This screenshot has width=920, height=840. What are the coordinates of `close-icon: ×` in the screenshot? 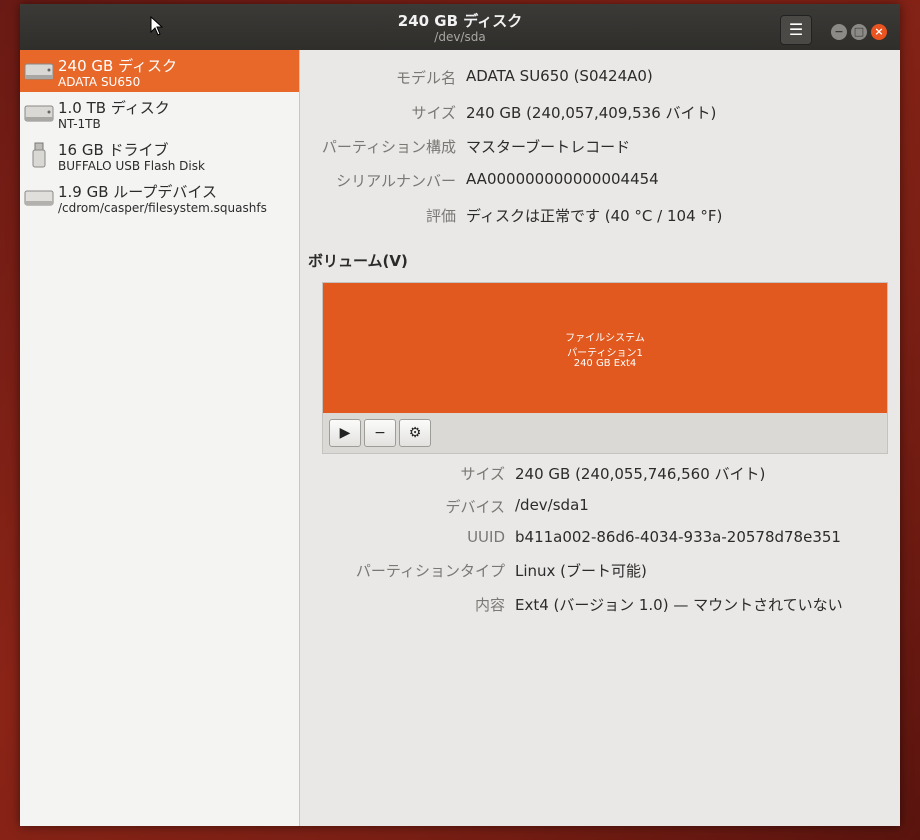 It's located at (879, 31).